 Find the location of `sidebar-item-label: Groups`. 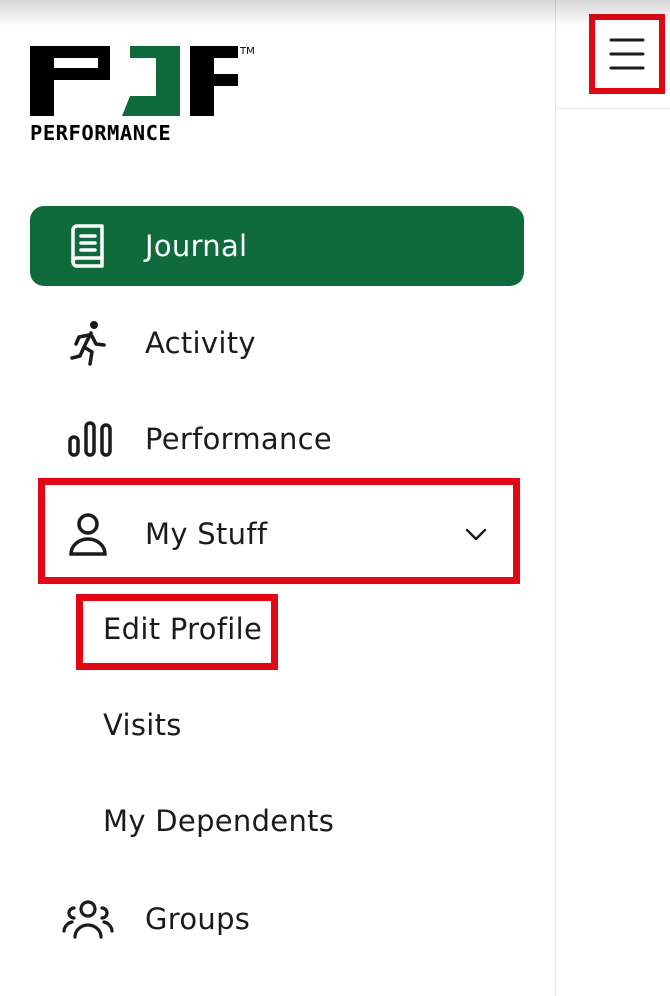

sidebar-item-label: Groups is located at coordinates (198, 919).